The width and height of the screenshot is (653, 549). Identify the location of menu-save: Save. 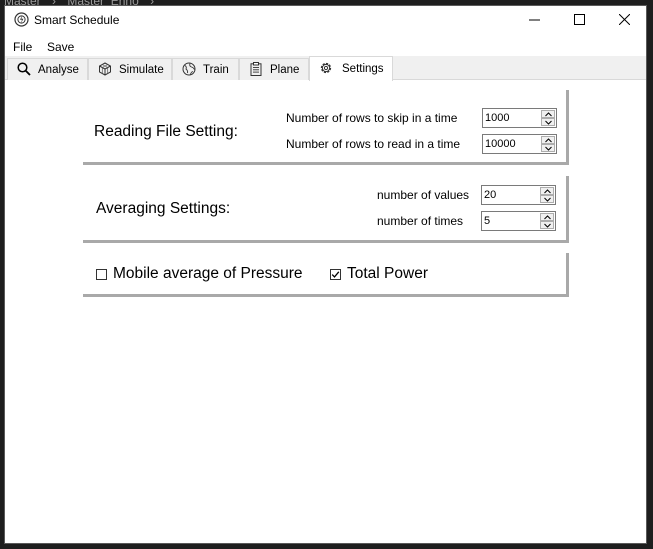
(60, 47).